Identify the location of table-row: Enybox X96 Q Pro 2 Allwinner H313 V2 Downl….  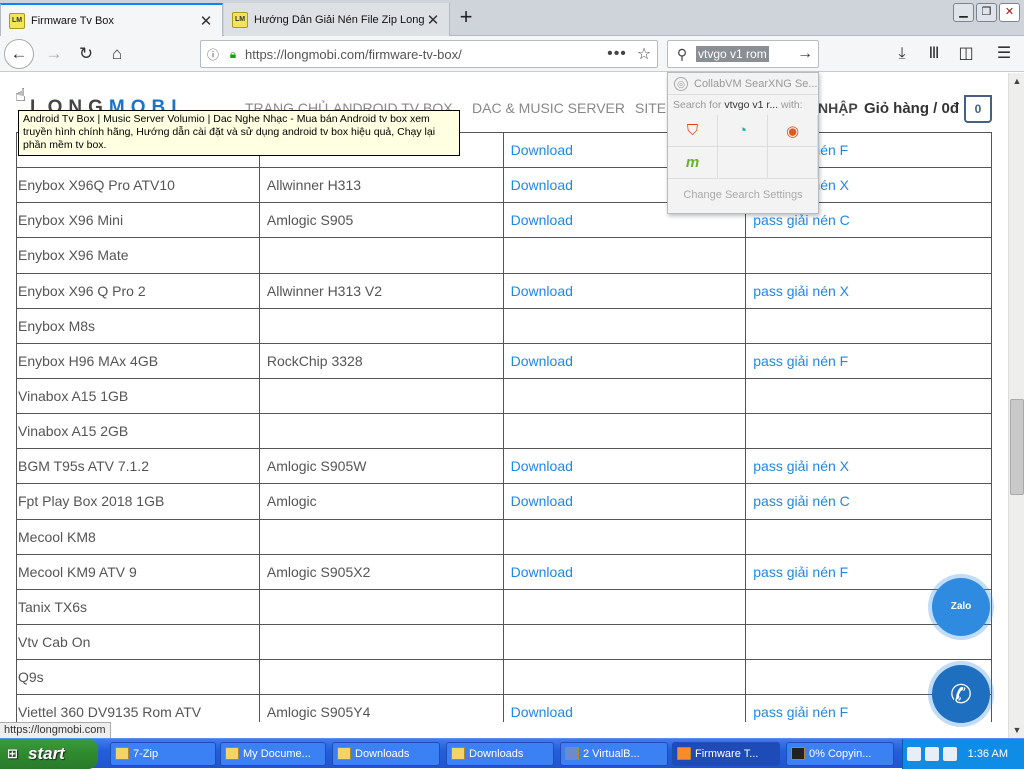
(504, 290).